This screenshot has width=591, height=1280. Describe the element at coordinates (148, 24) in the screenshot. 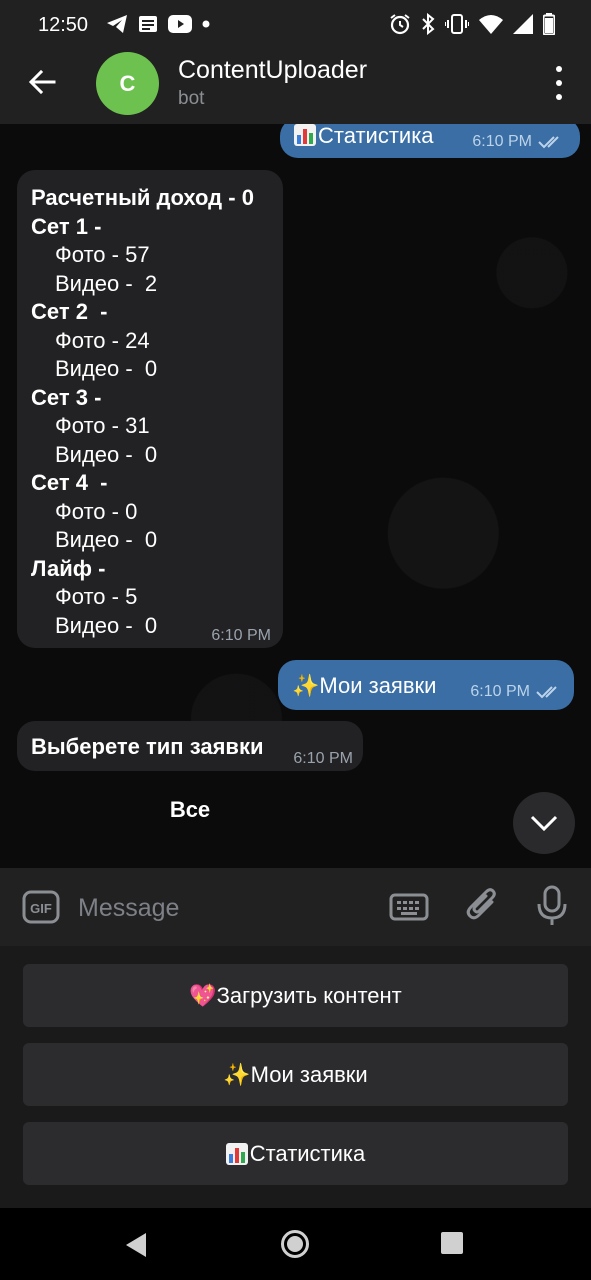

I see `news-icon` at that location.